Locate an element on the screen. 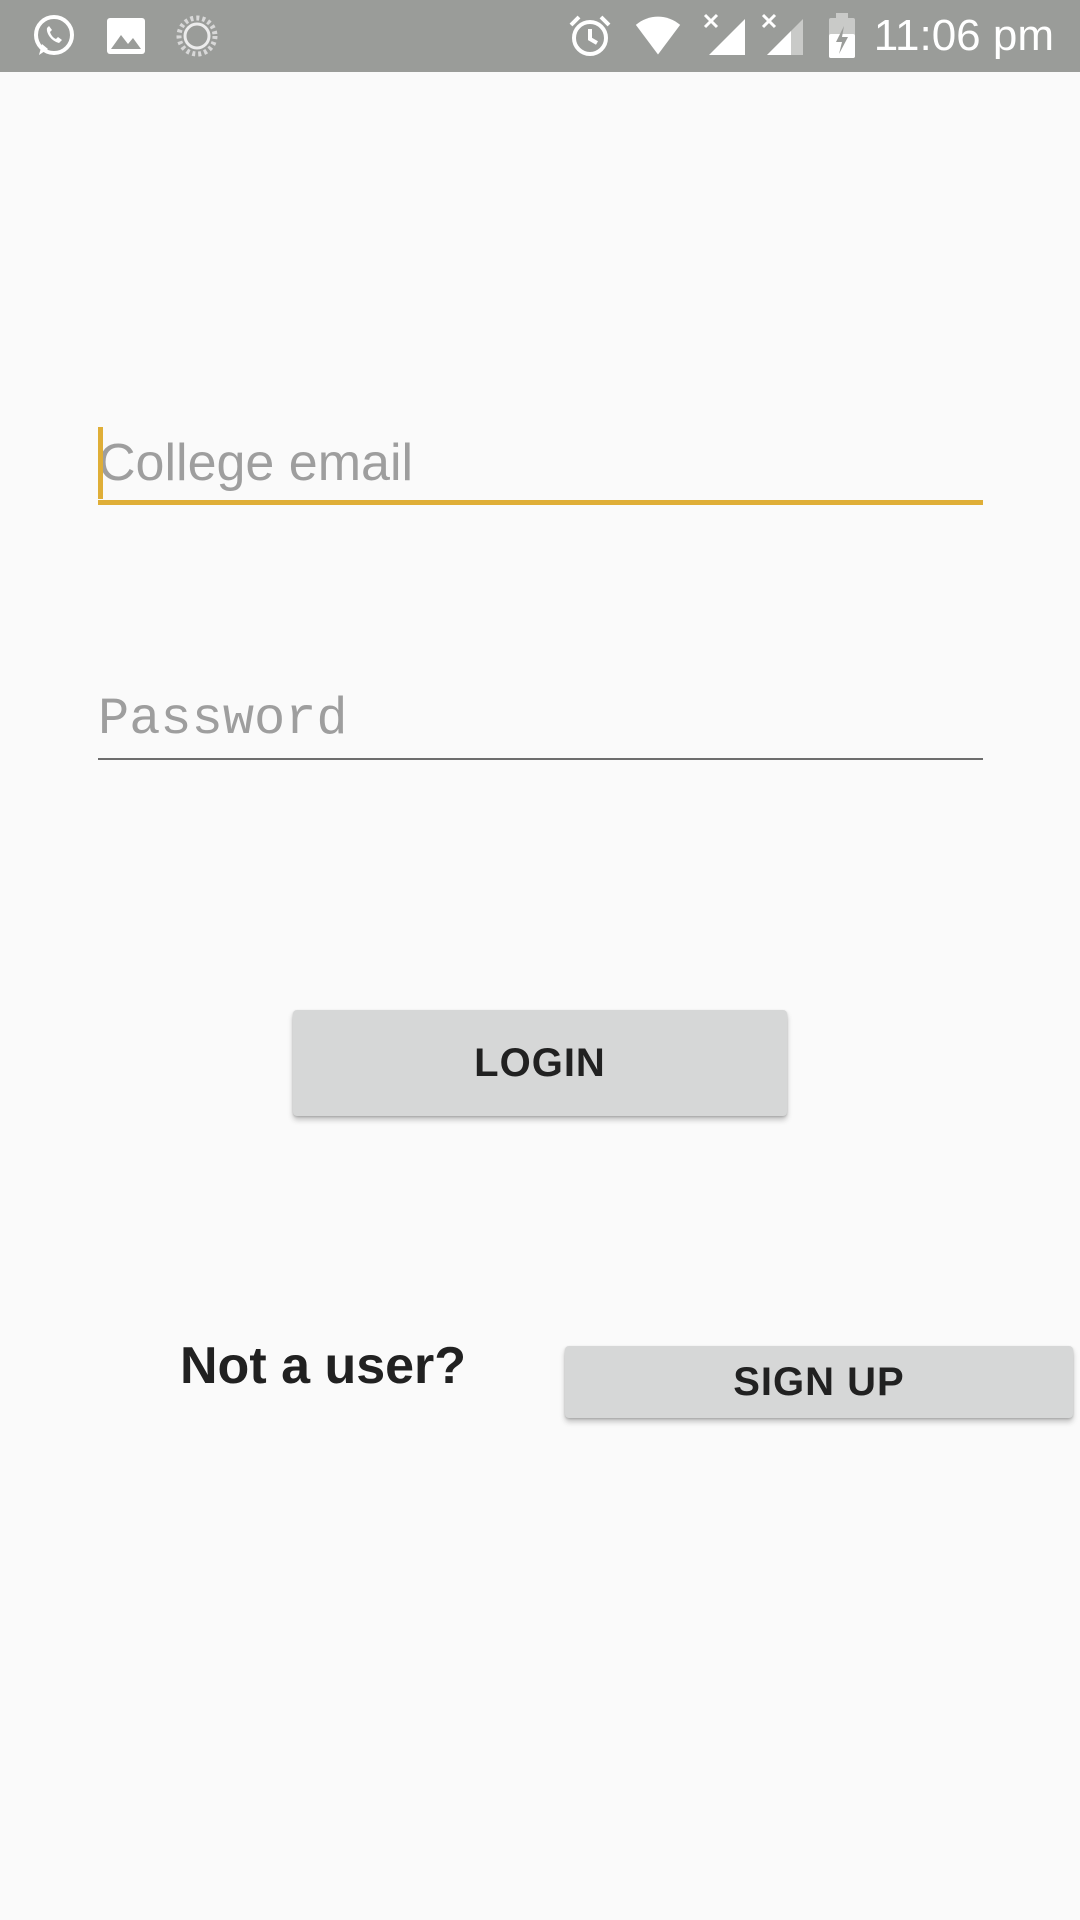 Image resolution: width=1080 pixels, height=1920 pixels. sync-icon is located at coordinates (197, 36).